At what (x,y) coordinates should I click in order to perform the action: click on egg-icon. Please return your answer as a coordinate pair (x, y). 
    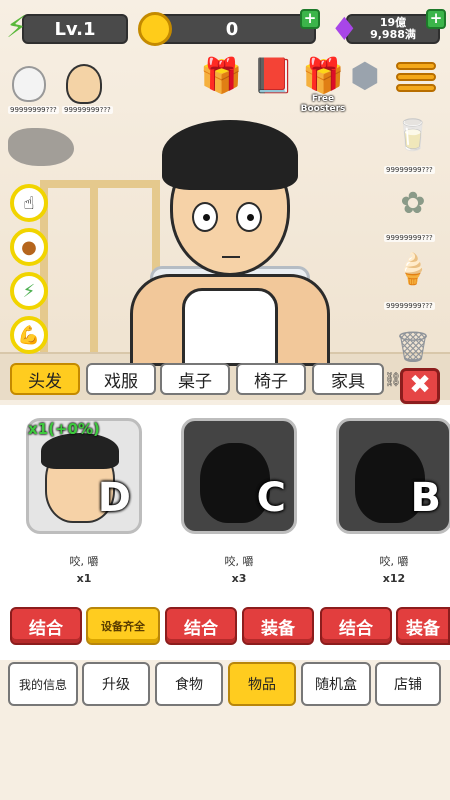
    Looking at the image, I should click on (29, 84).